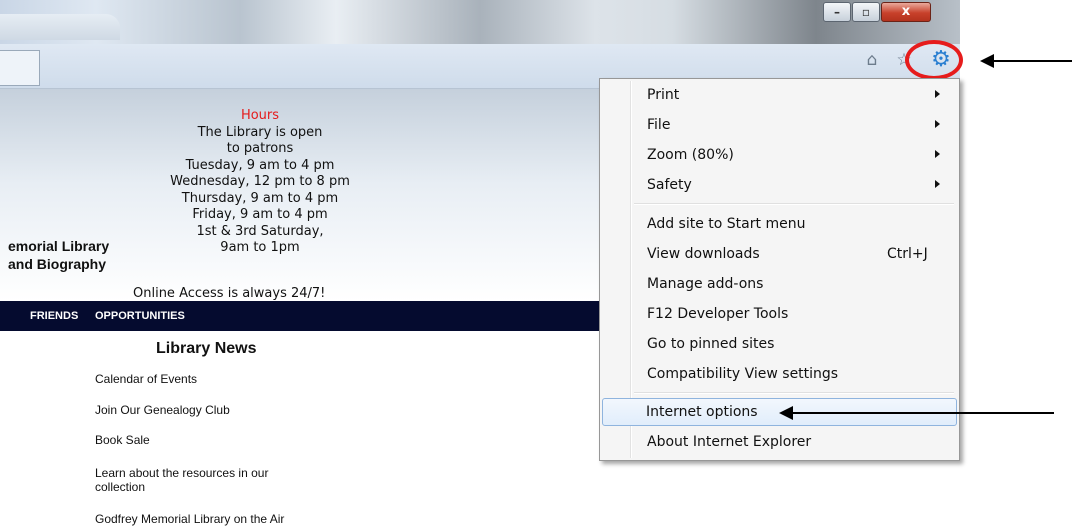  What do you see at coordinates (705, 284) in the screenshot?
I see `menu-item-label: Manage add-ons` at bounding box center [705, 284].